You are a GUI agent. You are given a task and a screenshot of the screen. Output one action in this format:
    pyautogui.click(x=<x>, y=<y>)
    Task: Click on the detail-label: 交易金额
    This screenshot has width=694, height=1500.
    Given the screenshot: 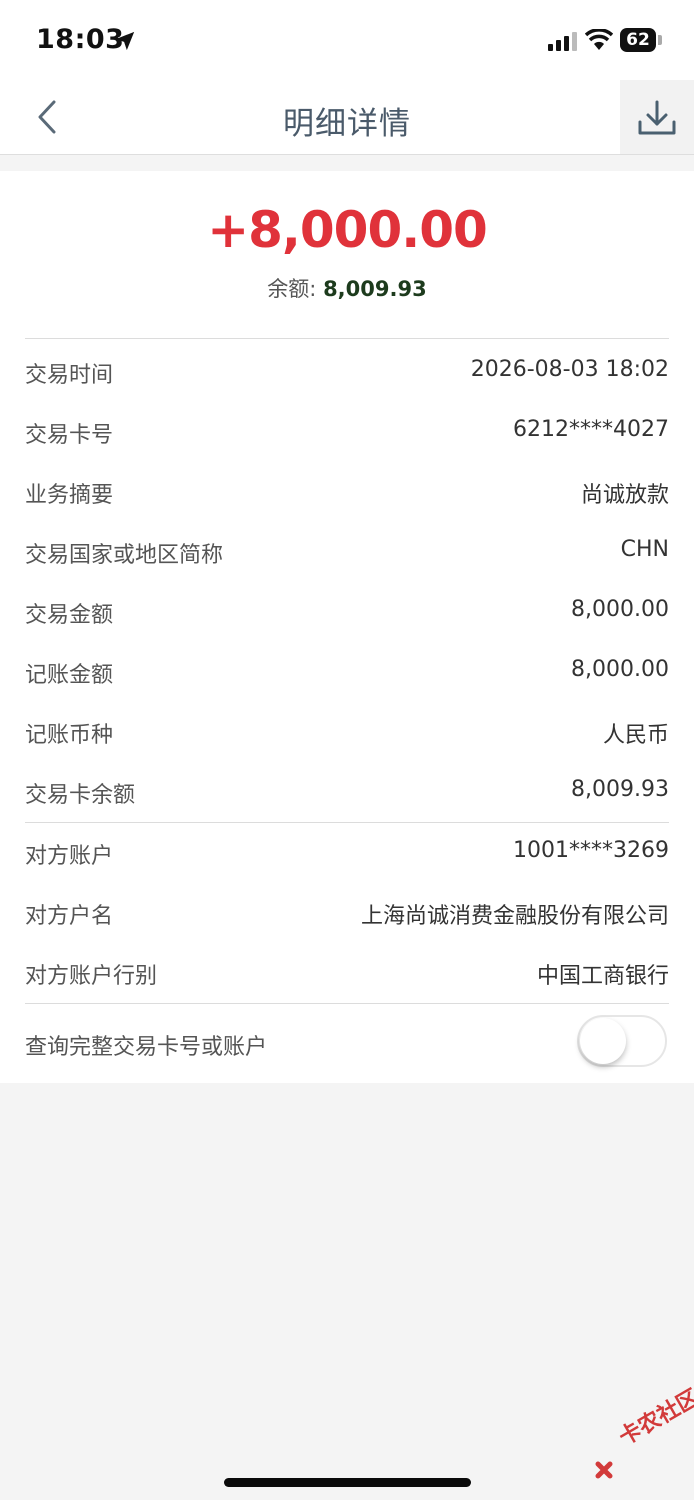 What is the action you would take?
    pyautogui.click(x=69, y=615)
    